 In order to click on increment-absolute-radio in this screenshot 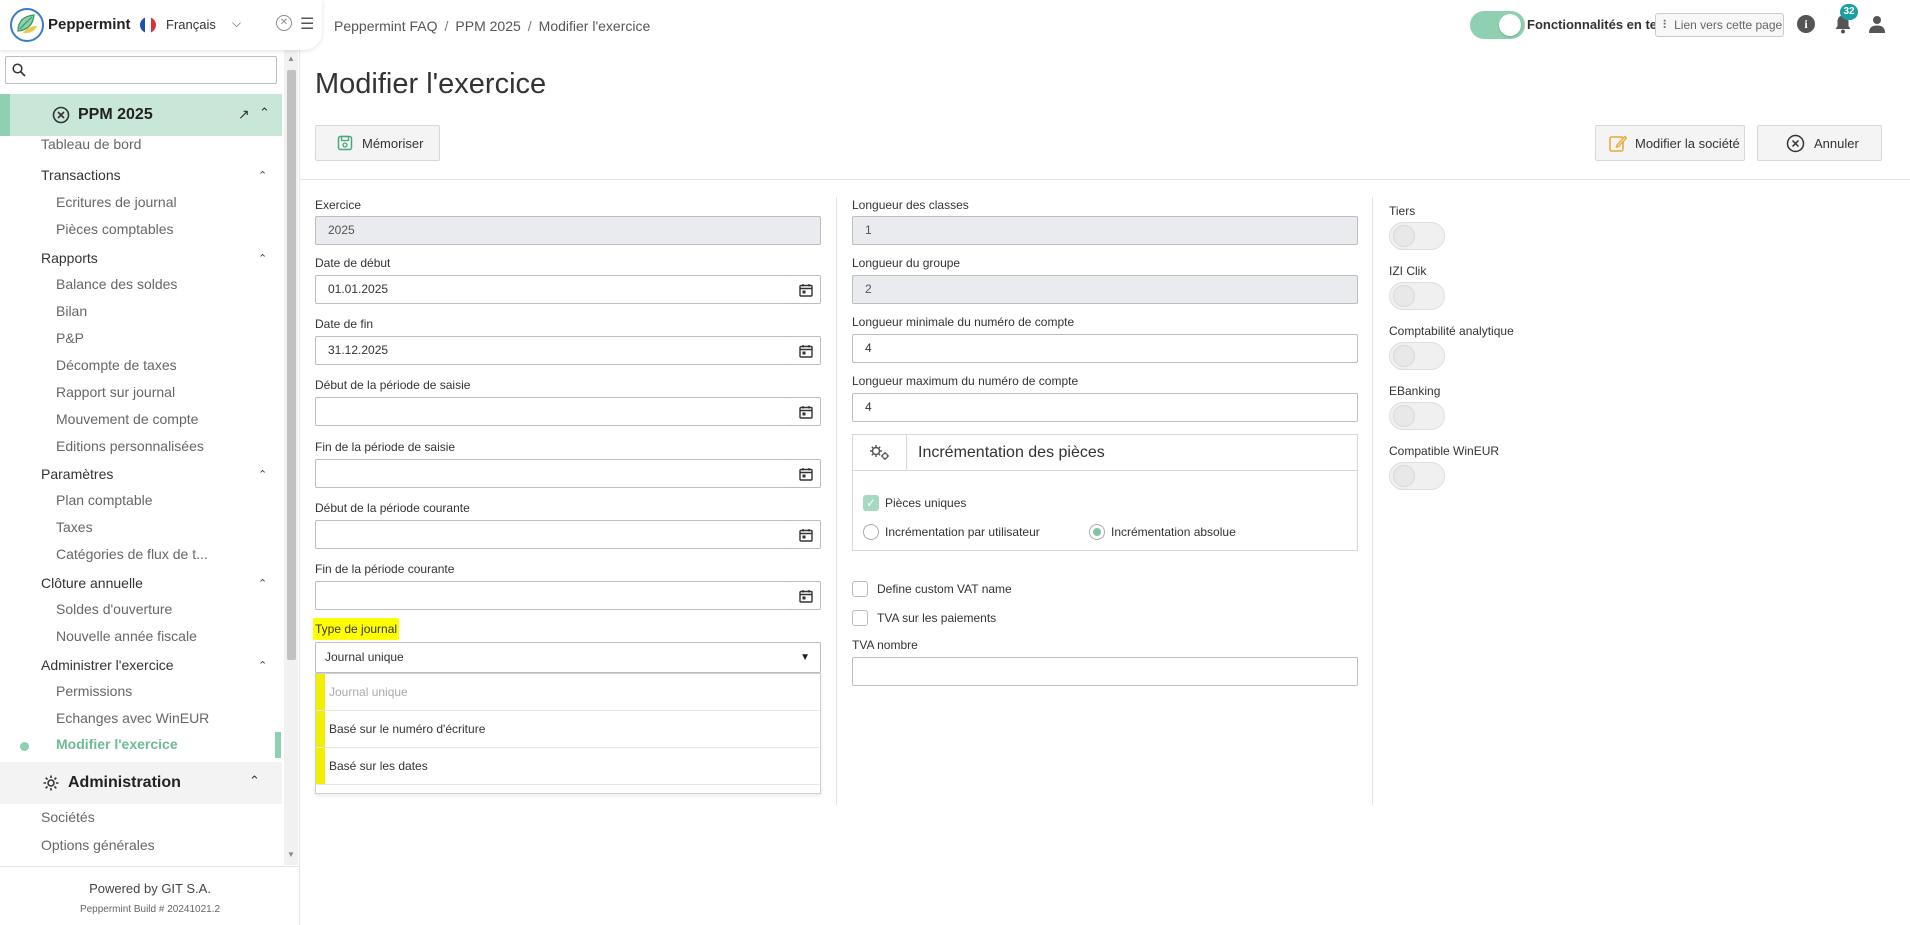, I will do `click(1097, 532)`.